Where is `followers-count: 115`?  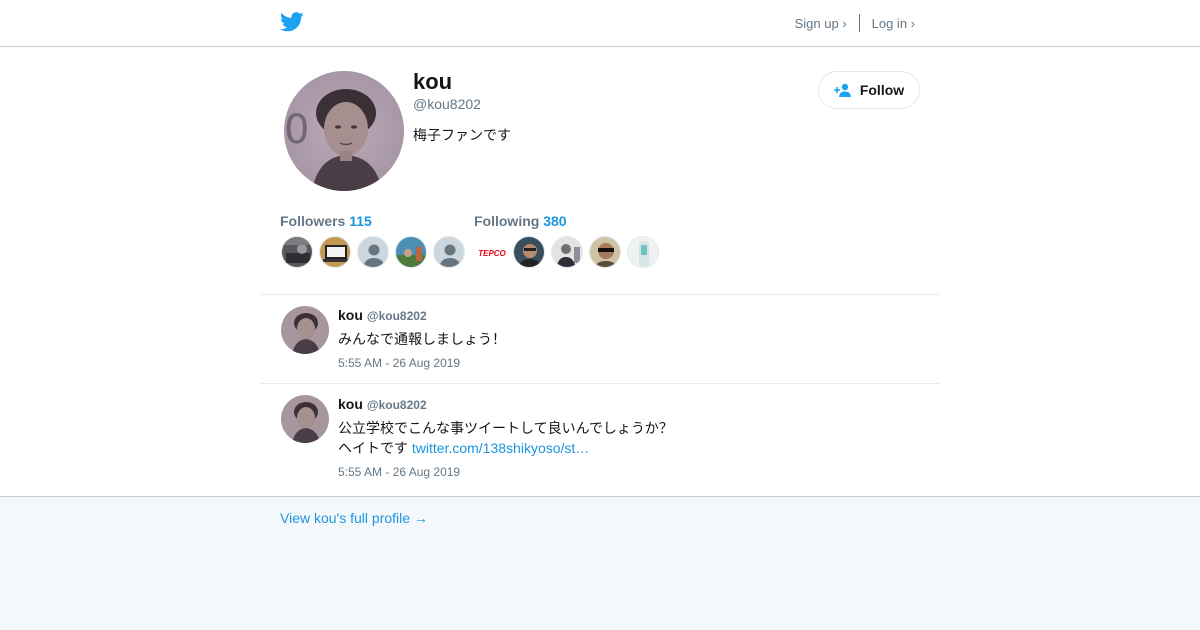 followers-count: 115 is located at coordinates (360, 221).